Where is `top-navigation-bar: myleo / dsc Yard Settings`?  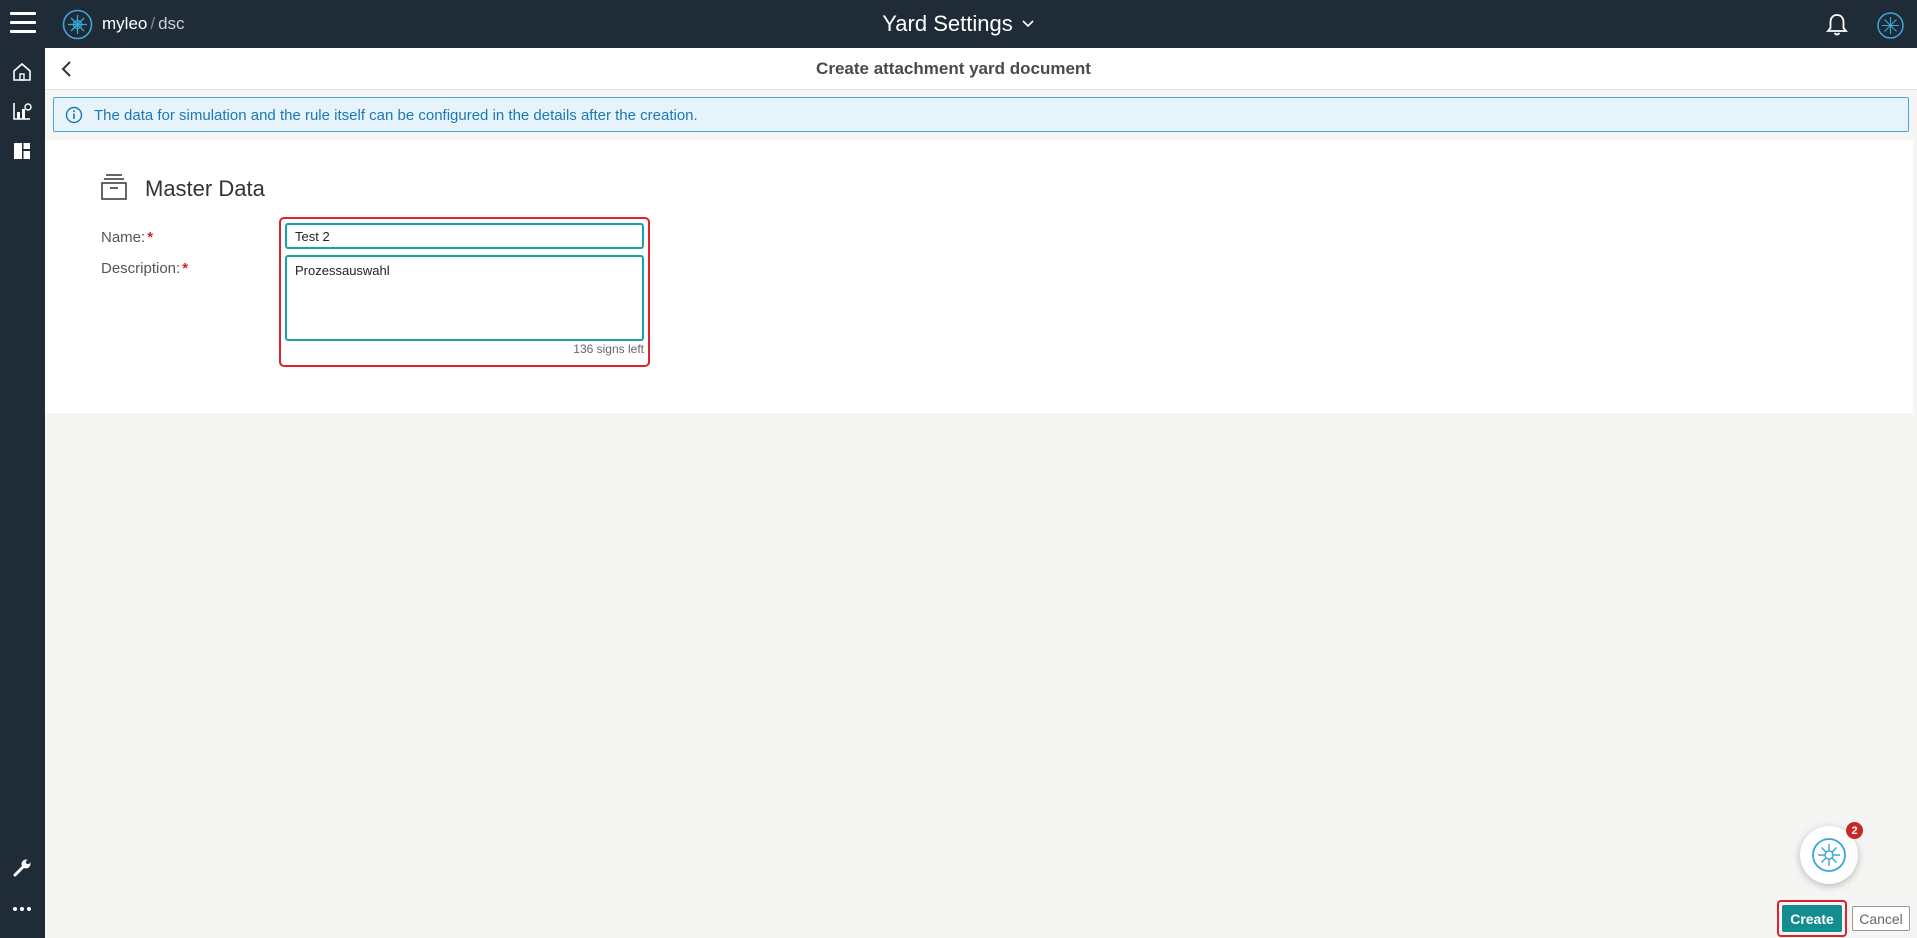
top-navigation-bar: myleo / dsc Yard Settings is located at coordinates (958, 24).